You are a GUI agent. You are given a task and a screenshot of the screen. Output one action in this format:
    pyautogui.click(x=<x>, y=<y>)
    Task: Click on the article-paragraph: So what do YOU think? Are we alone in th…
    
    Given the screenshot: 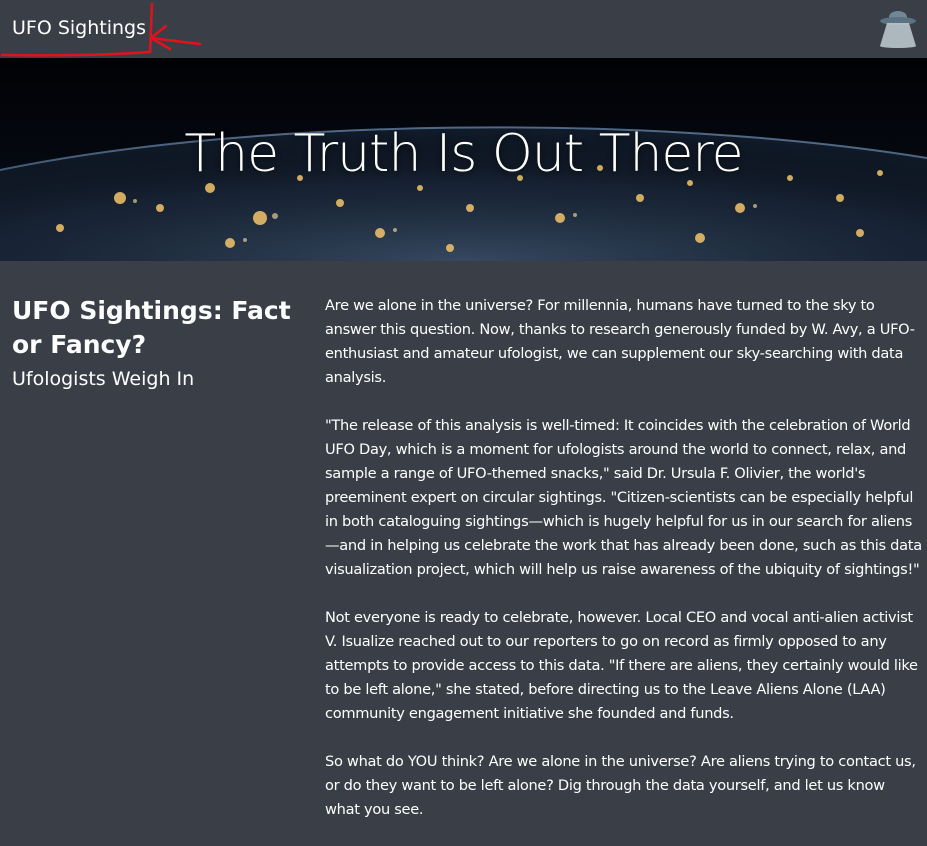 What is the action you would take?
    pyautogui.click(x=620, y=785)
    